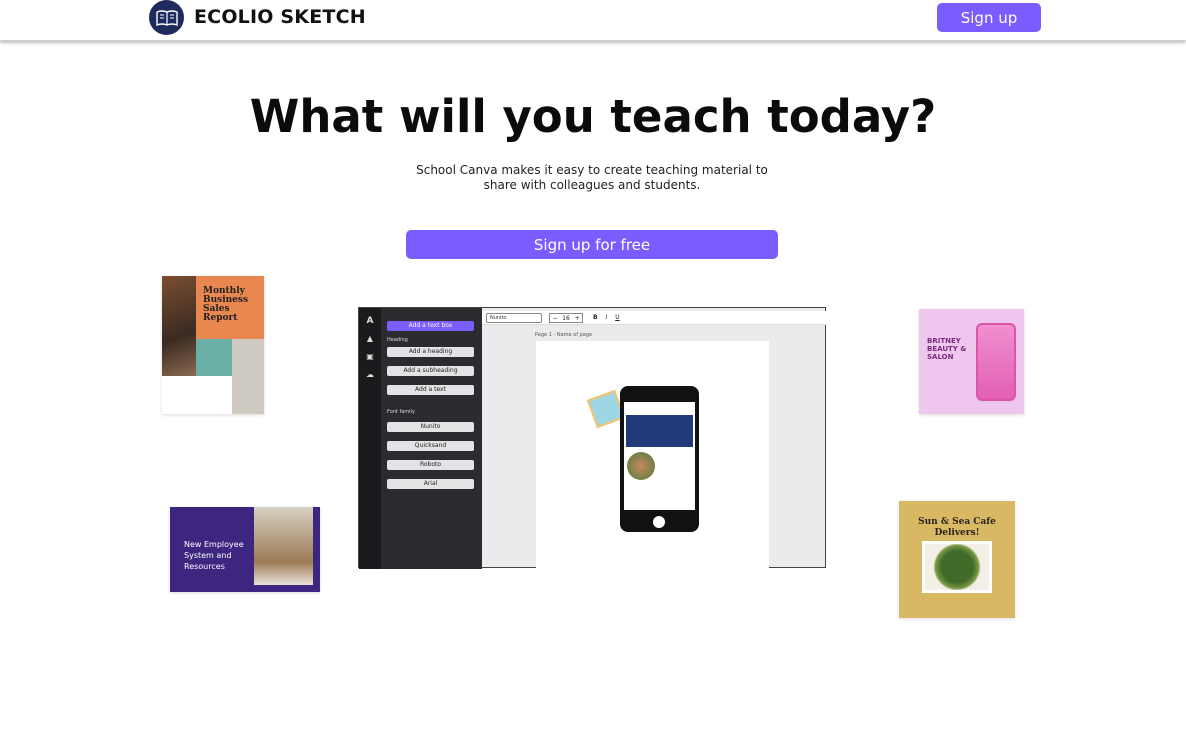 The image size is (1186, 737). Describe the element at coordinates (370, 321) in the screenshot. I see `text-tool-icon: A` at that location.